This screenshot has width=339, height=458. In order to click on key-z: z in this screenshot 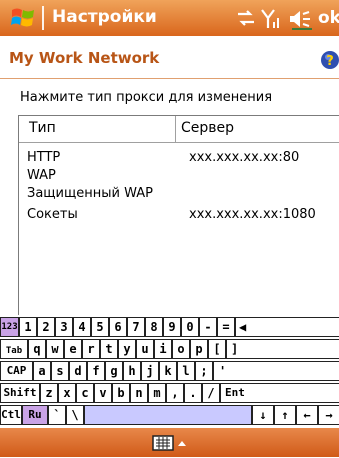, I will do `click(49, 393)`.